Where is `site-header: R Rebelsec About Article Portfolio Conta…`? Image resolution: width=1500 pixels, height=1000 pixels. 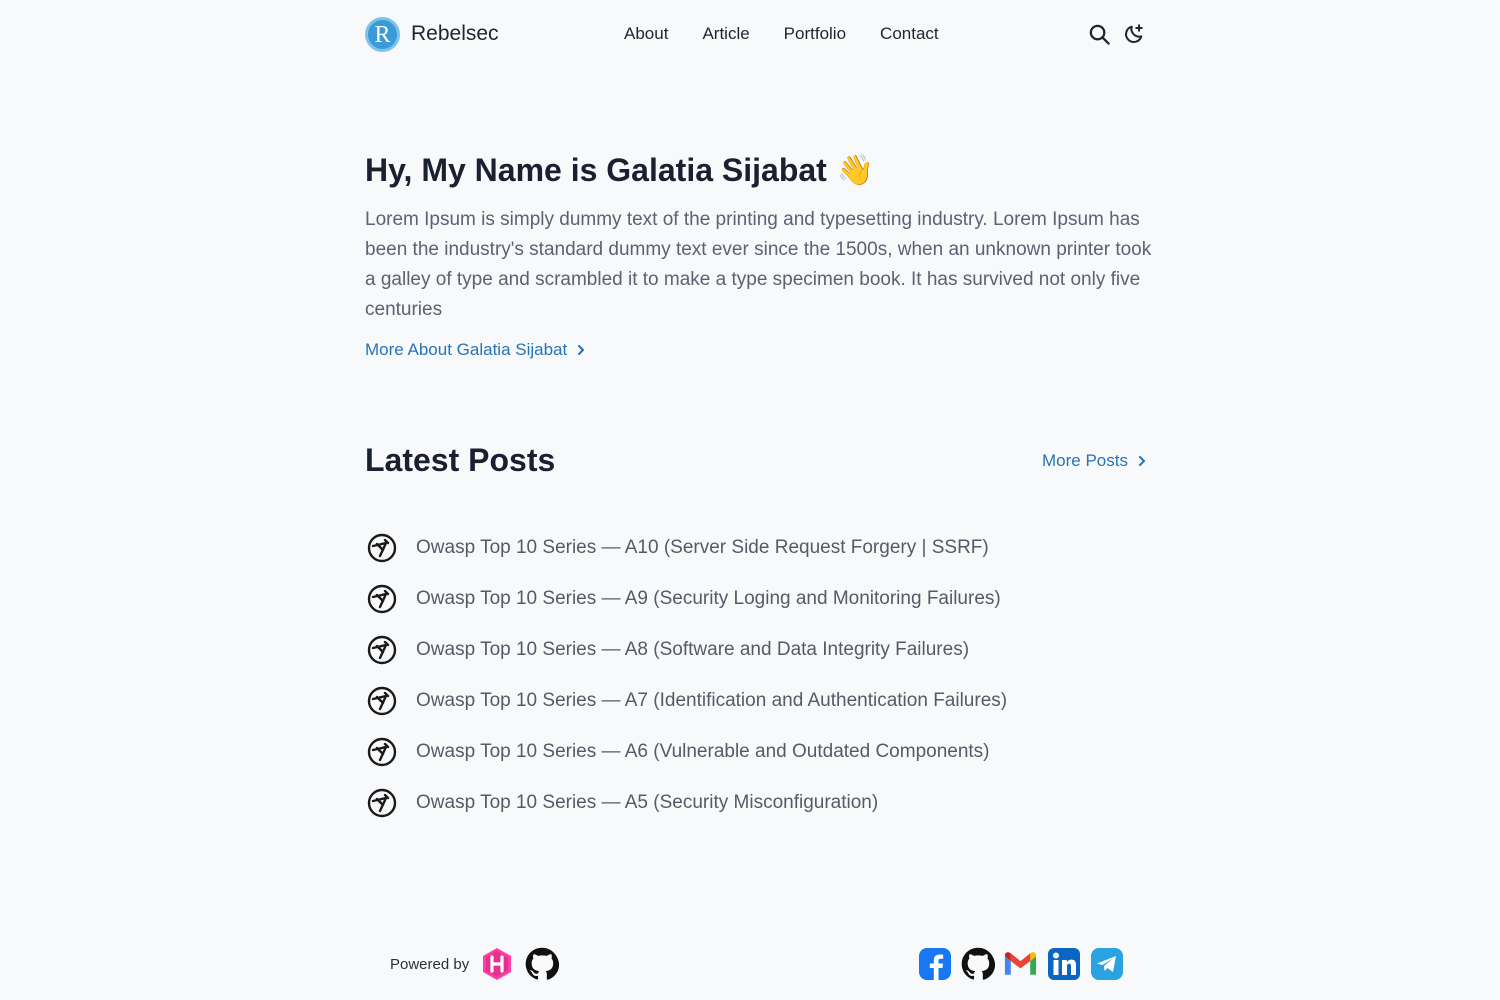
site-header: R Rebelsec About Article Portfolio Conta… is located at coordinates (755, 34).